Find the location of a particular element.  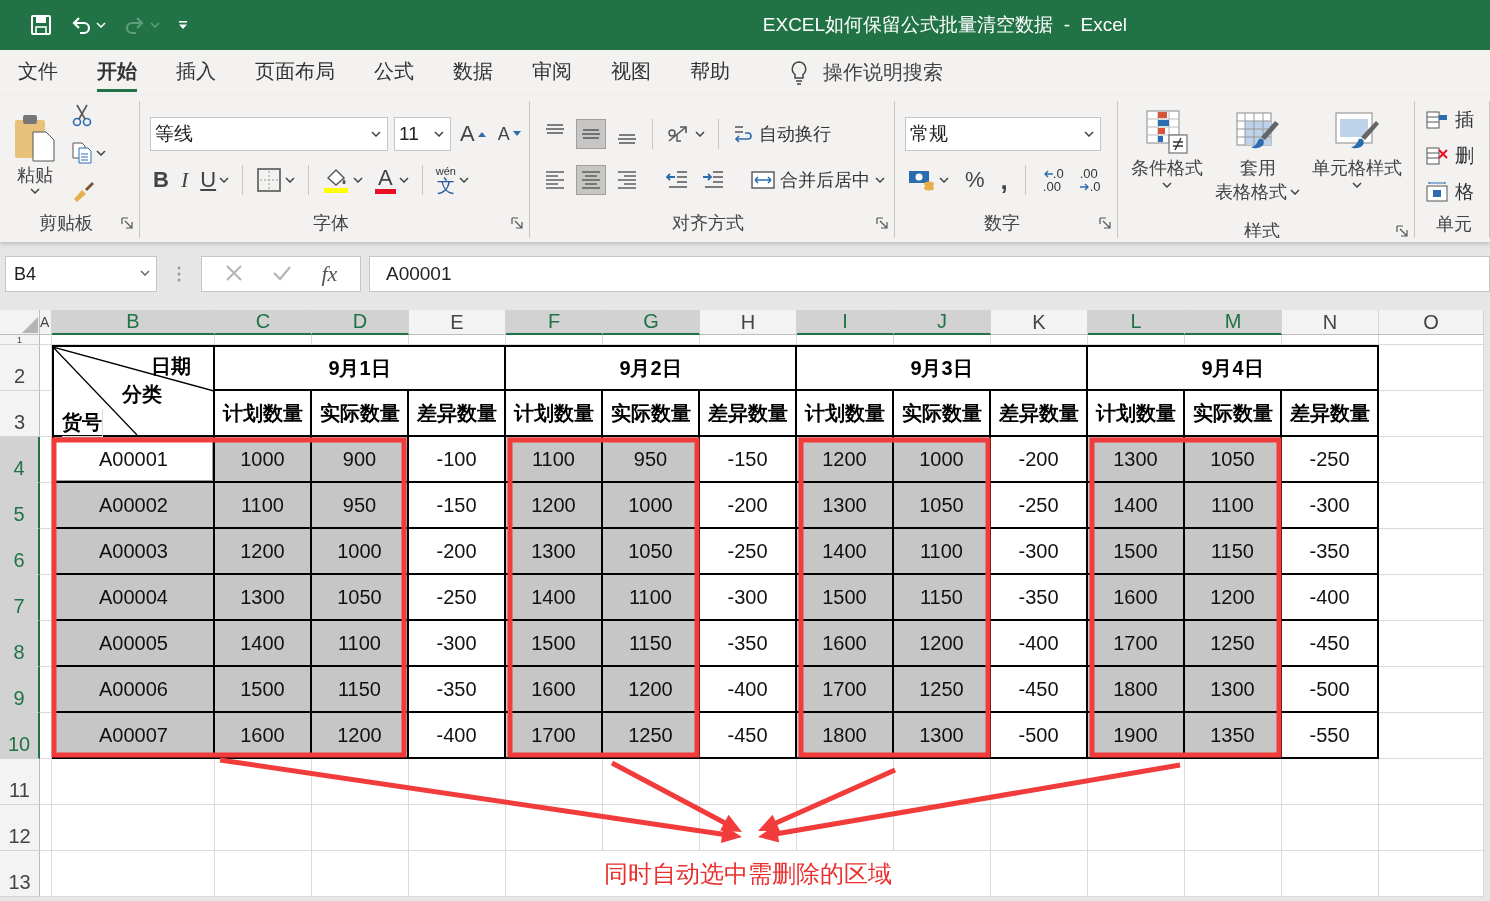

column-header: O is located at coordinates (1431, 322).